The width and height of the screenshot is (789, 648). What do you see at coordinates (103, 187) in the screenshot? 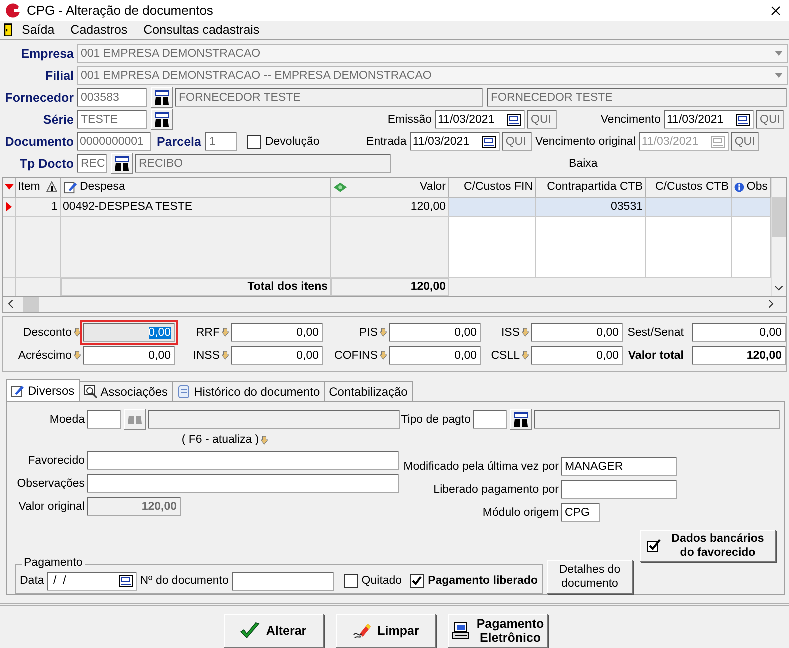
I see `column-header: Despesa` at bounding box center [103, 187].